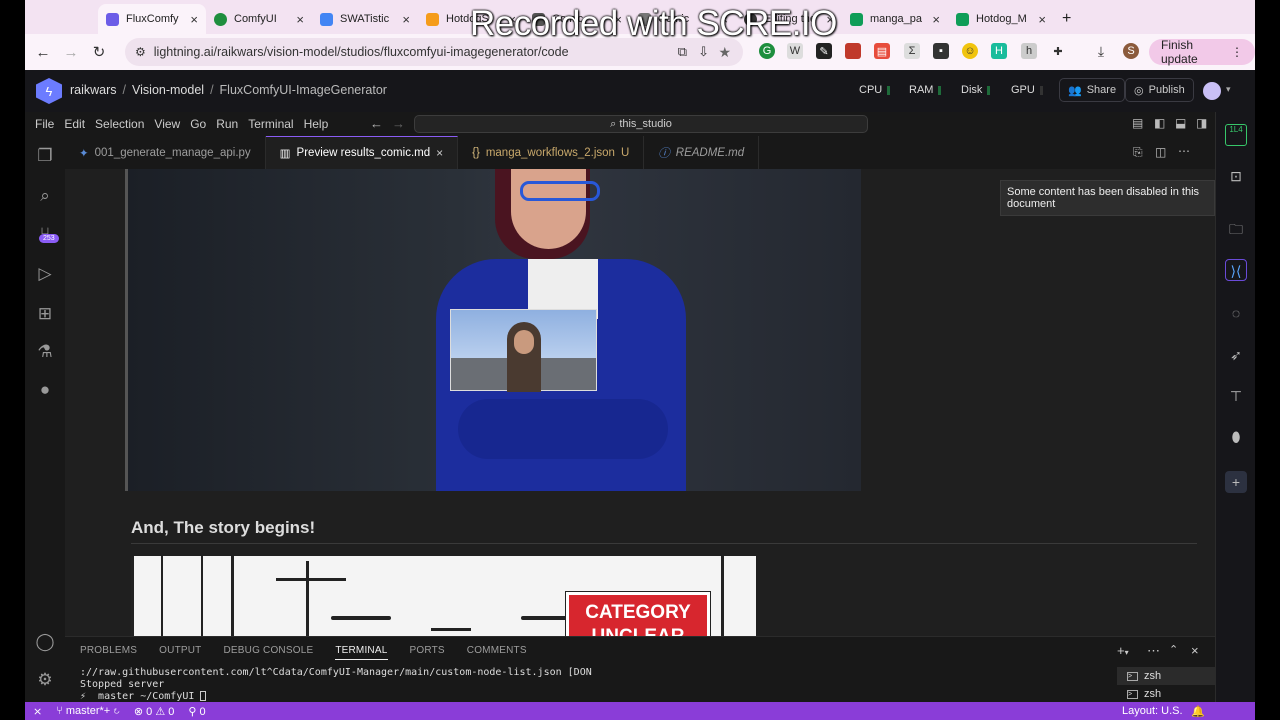 This screenshot has height=720, width=1280. What do you see at coordinates (227, 124) in the screenshot?
I see `menu-run: Run` at bounding box center [227, 124].